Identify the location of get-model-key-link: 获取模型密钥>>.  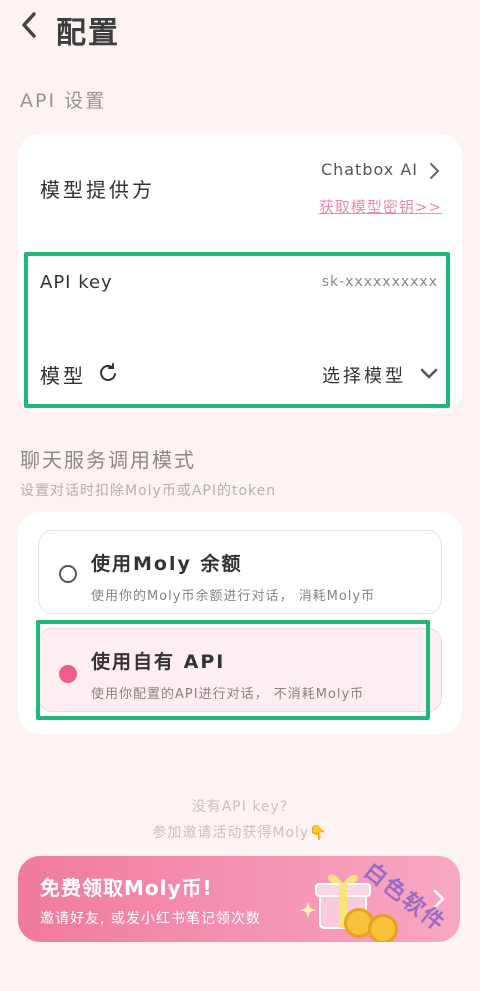
(380, 206).